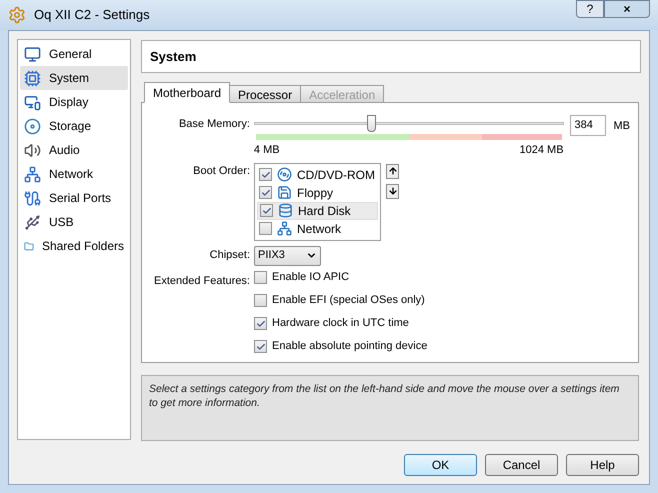 Image resolution: width=658 pixels, height=493 pixels. I want to click on boot-item: CD/DVD-ROM, so click(317, 175).